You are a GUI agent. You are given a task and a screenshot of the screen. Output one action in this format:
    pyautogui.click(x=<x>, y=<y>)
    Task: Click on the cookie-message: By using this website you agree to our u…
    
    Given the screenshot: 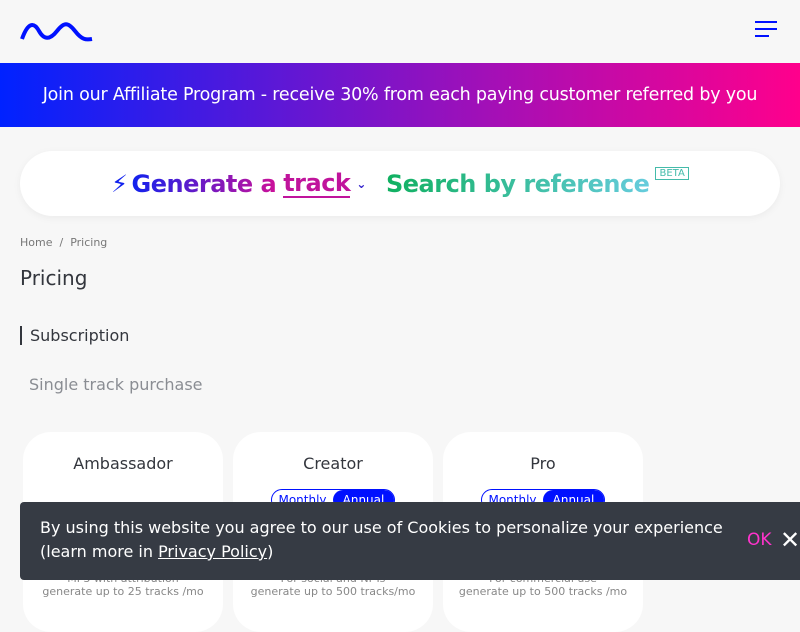 What is the action you would take?
    pyautogui.click(x=381, y=539)
    